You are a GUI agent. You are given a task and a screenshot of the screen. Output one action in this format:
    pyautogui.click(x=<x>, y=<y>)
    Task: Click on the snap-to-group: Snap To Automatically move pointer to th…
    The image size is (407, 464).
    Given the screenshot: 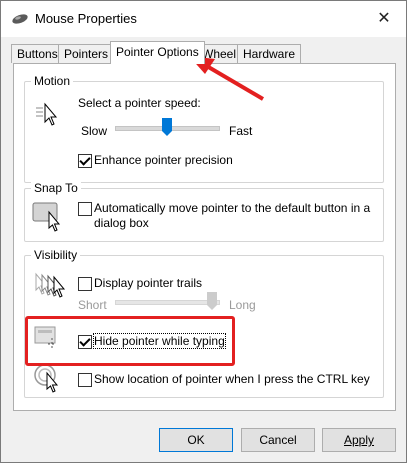 What is the action you would take?
    pyautogui.click(x=204, y=211)
    